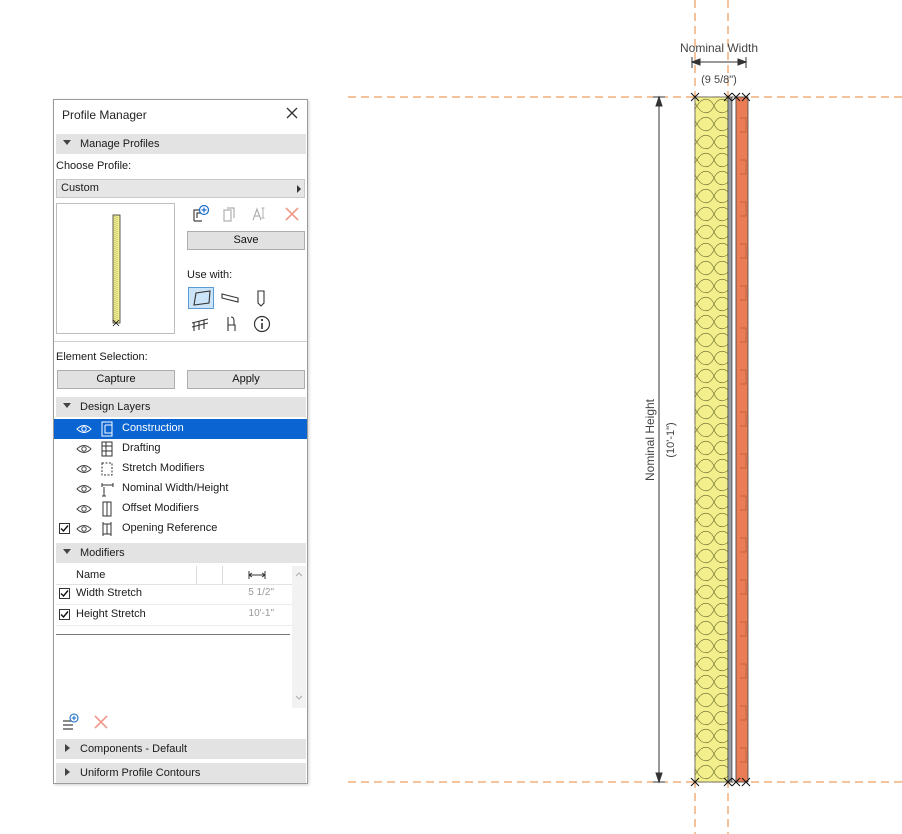 The image size is (902, 834). I want to click on info-icon, so click(262, 324).